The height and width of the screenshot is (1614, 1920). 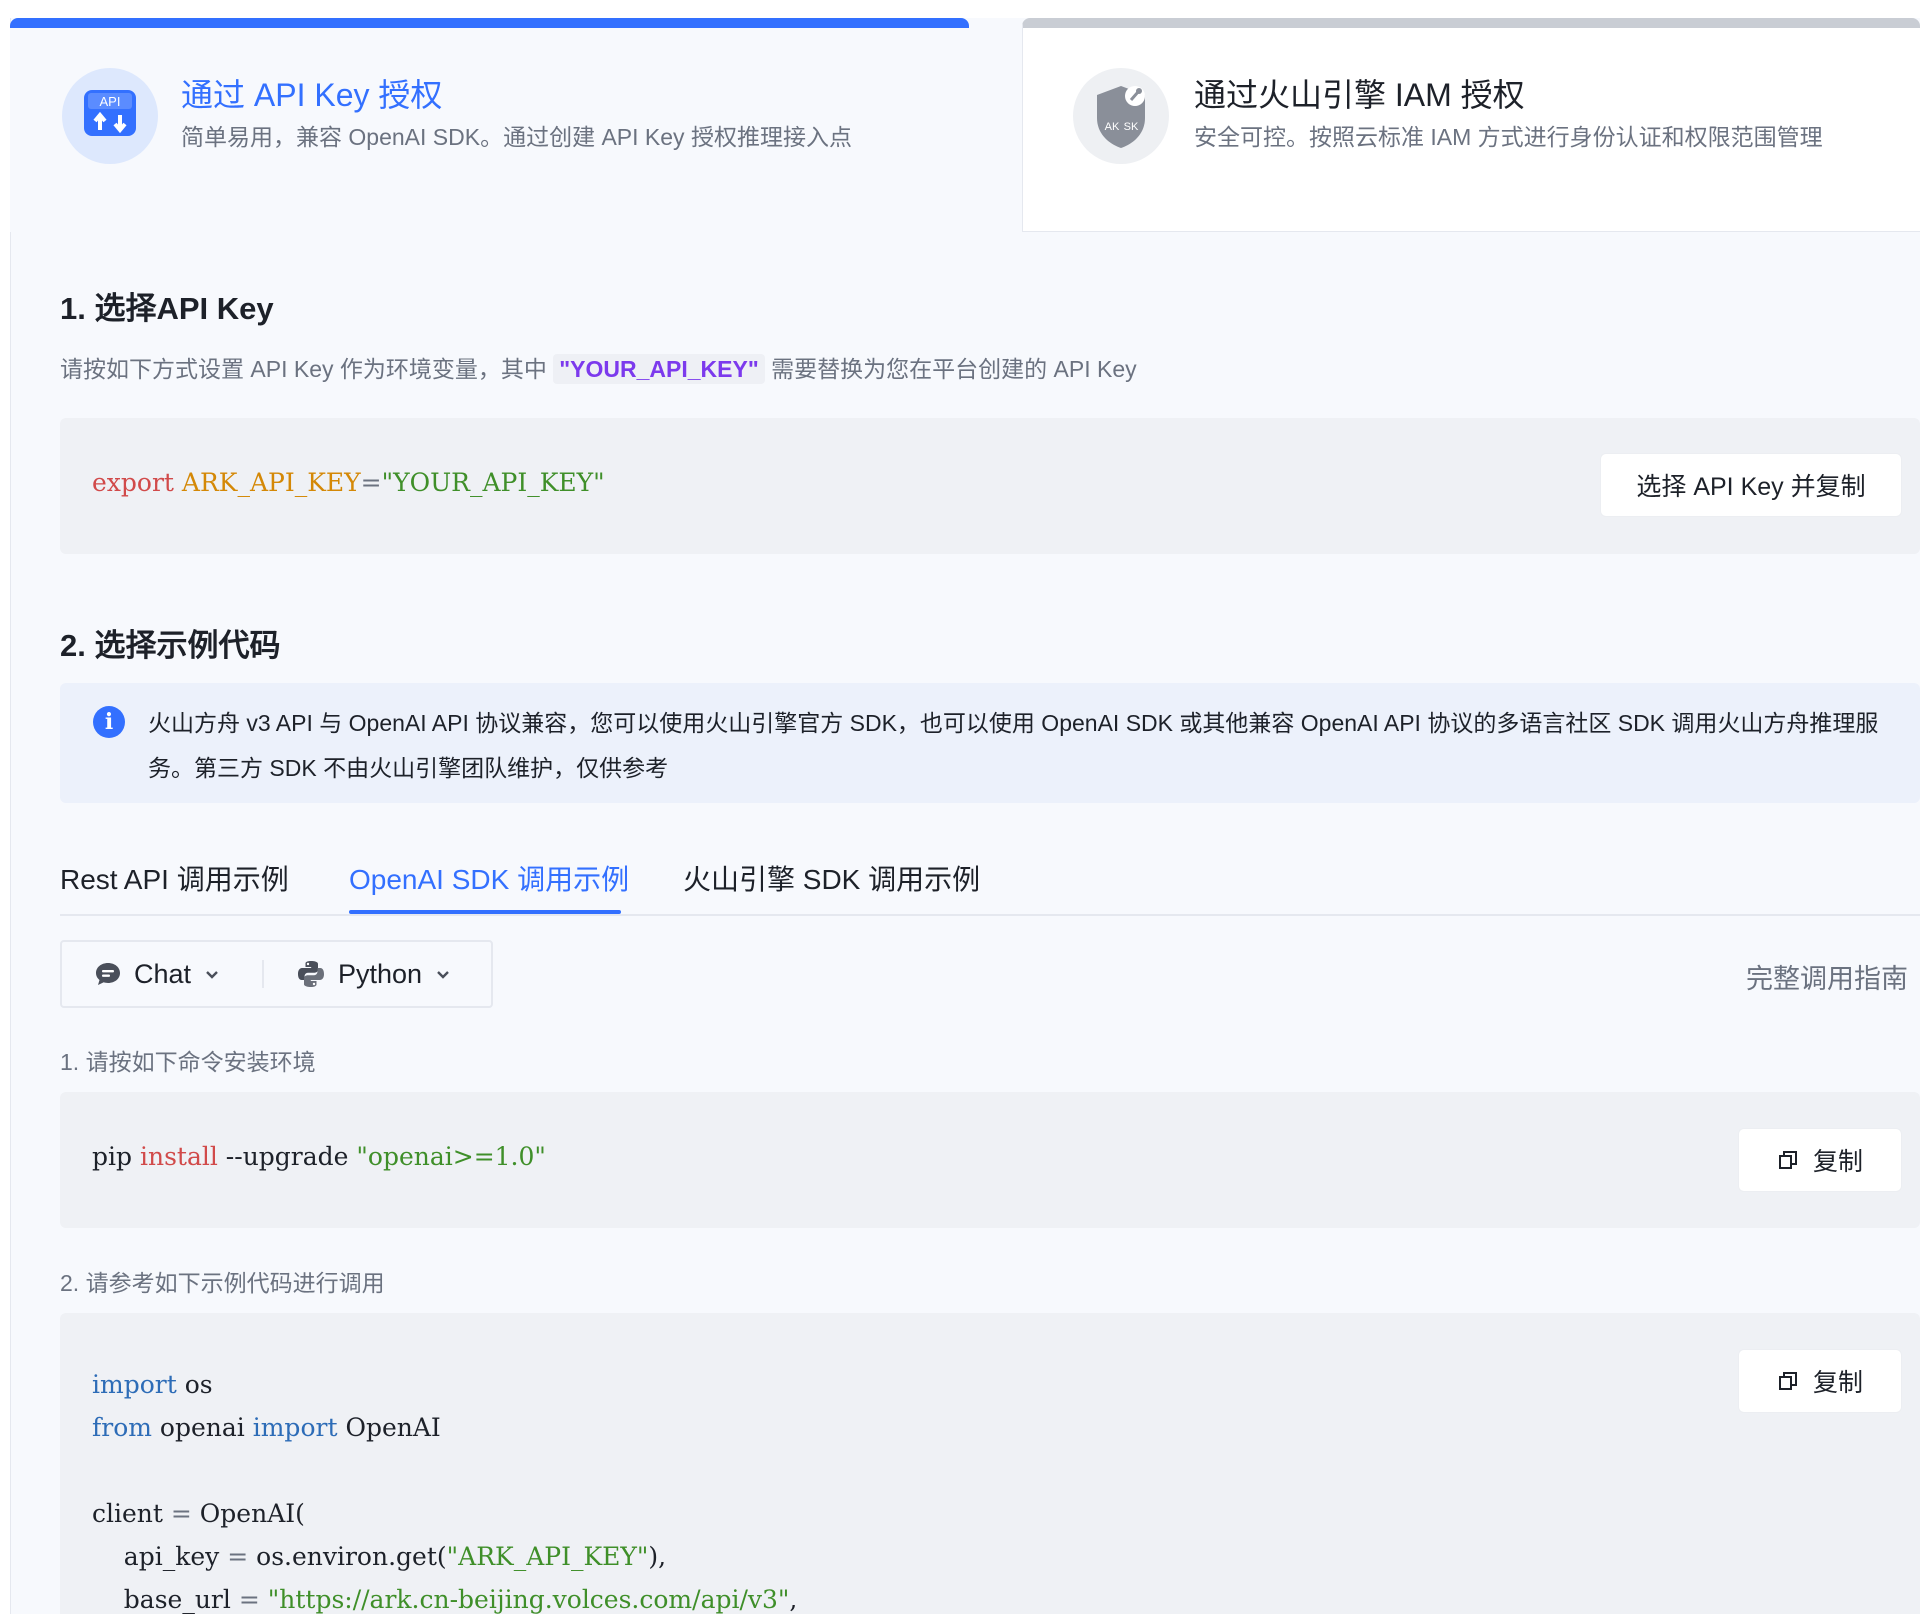 I want to click on code-token: os.environ.get(, so click(x=351, y=1556).